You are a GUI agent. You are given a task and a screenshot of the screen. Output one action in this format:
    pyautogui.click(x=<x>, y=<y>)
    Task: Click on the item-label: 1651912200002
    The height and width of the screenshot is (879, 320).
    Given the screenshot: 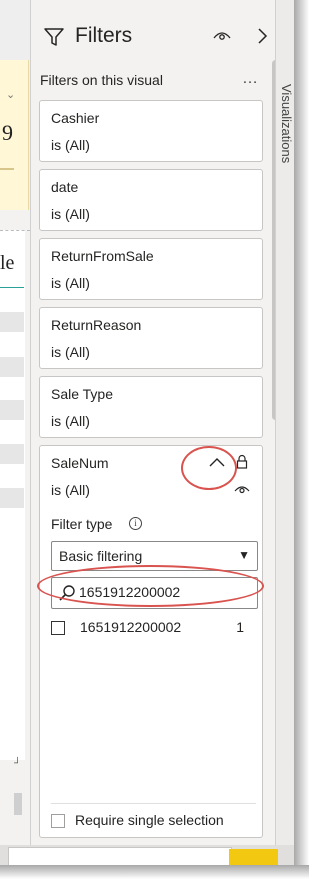 What is the action you would take?
    pyautogui.click(x=131, y=627)
    